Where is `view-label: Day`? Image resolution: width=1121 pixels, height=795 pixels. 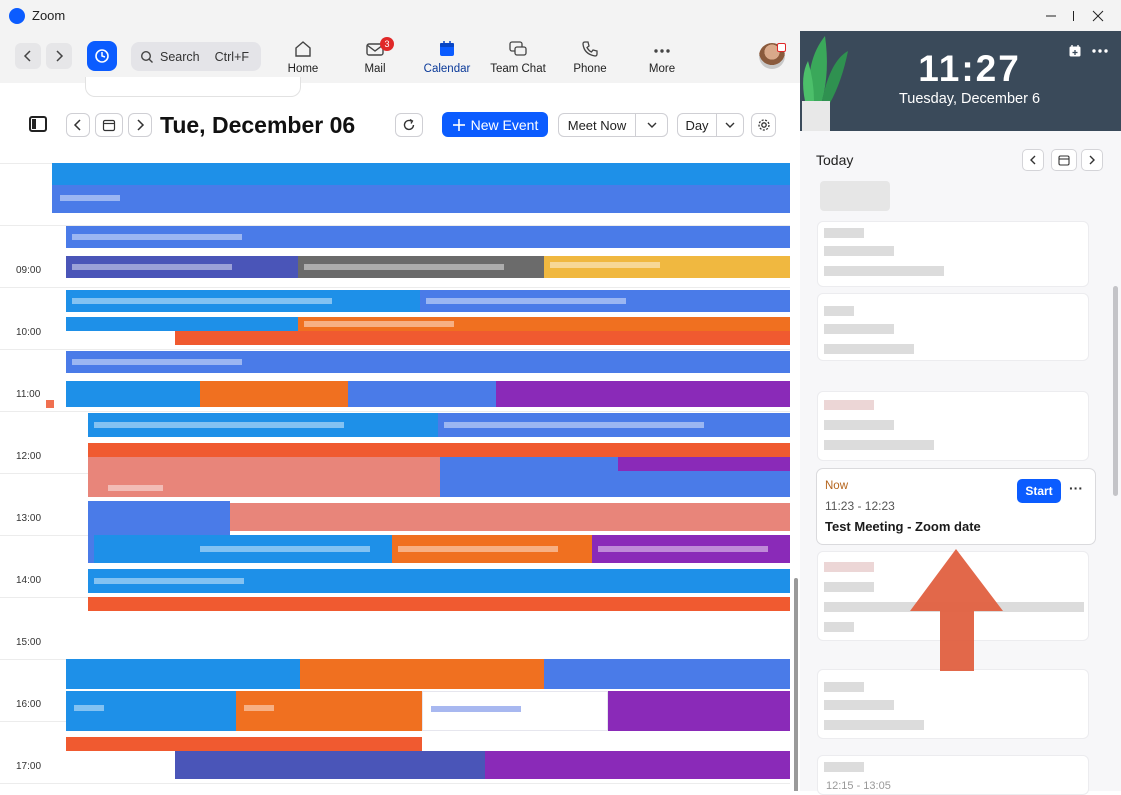 view-label: Day is located at coordinates (697, 125).